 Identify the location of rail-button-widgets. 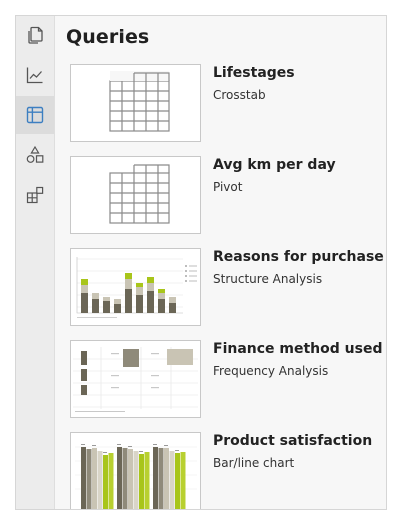
(35, 195).